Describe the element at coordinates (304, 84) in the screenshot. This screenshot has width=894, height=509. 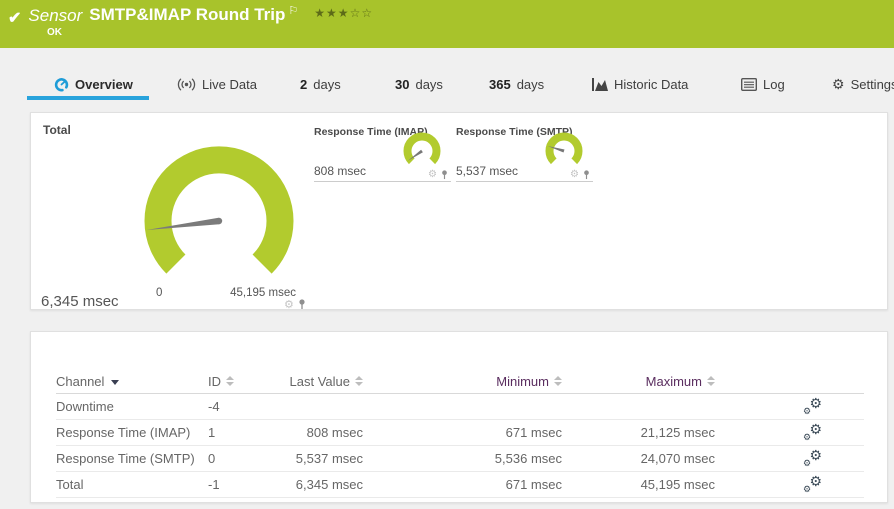
I see `tab-2-days-number: 2` at that location.